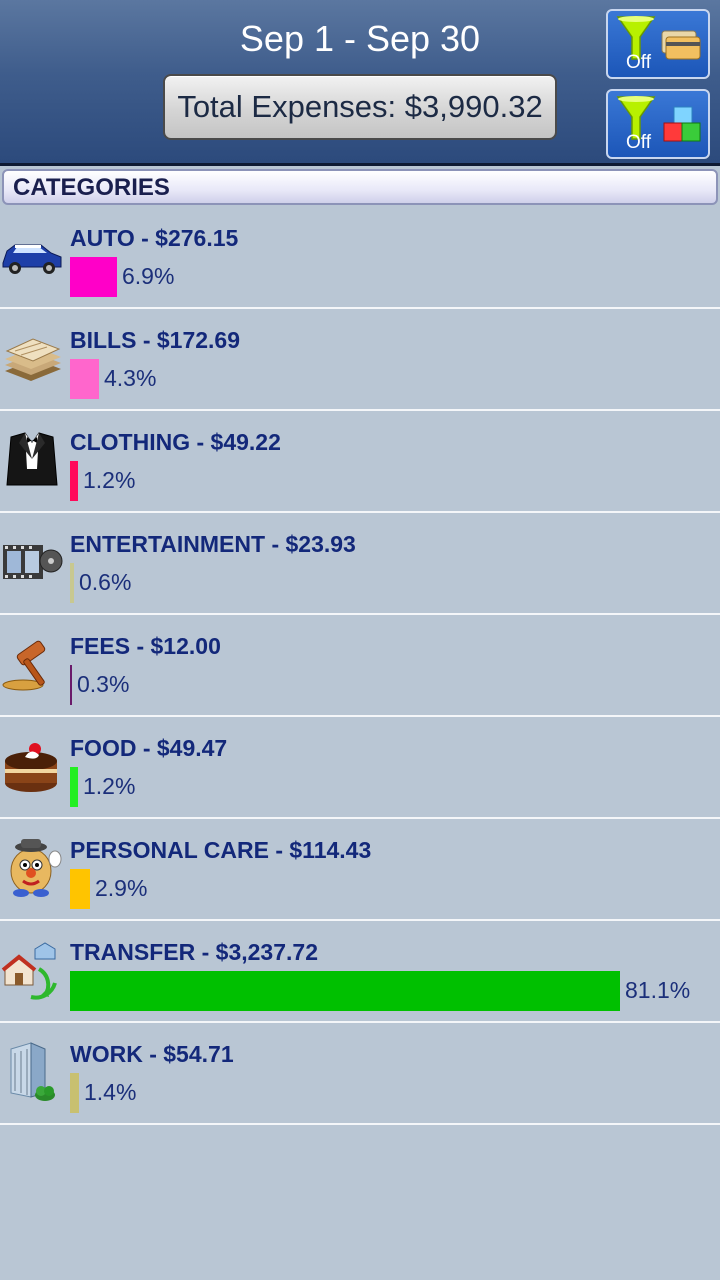 The image size is (720, 1280). I want to click on category-row-bills: BILLS - $172.69 4.3%, so click(360, 360).